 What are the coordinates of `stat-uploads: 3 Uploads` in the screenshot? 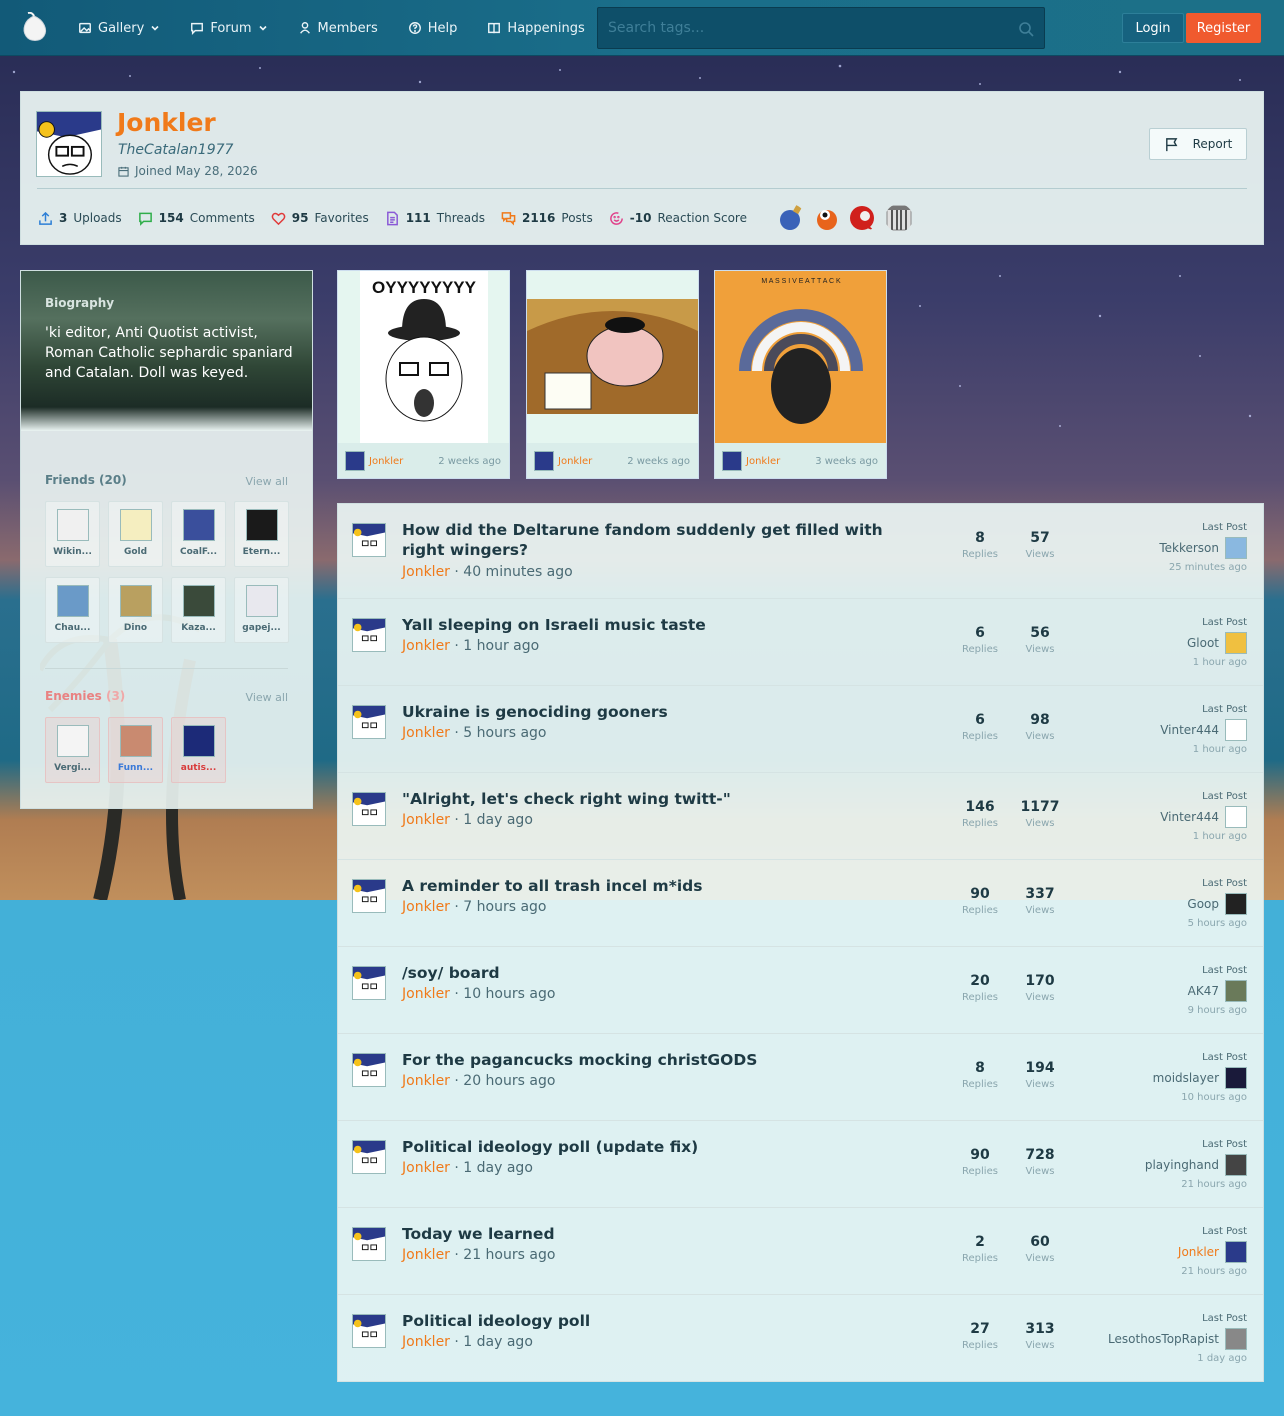 It's located at (80, 218).